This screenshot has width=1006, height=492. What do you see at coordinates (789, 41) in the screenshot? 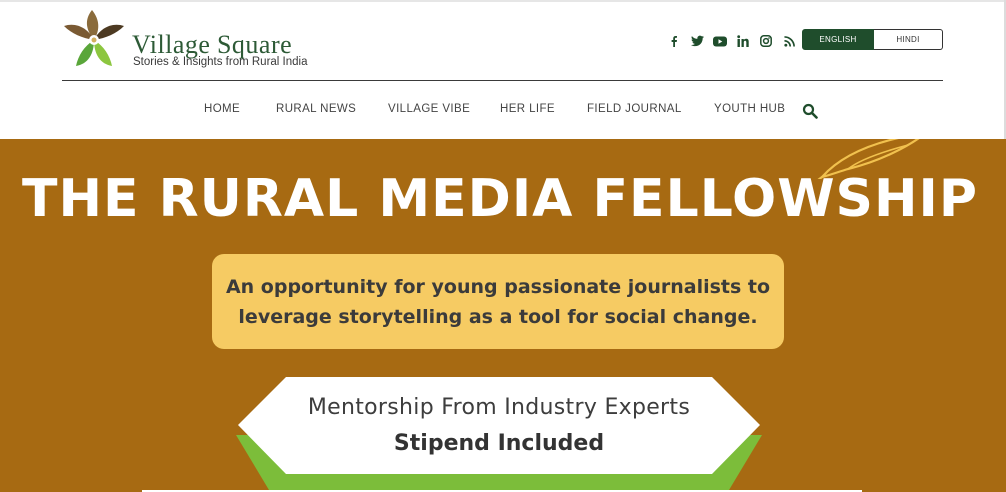
I see `rss-icon` at bounding box center [789, 41].